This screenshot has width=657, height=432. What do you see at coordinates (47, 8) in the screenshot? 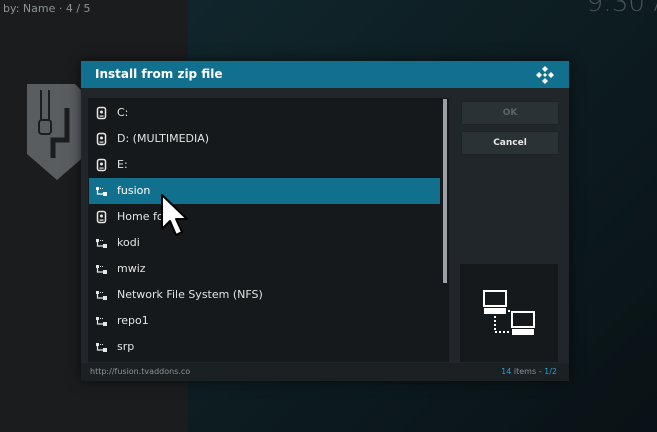
I see `sort-status: by: Name · 4 / 5` at bounding box center [47, 8].